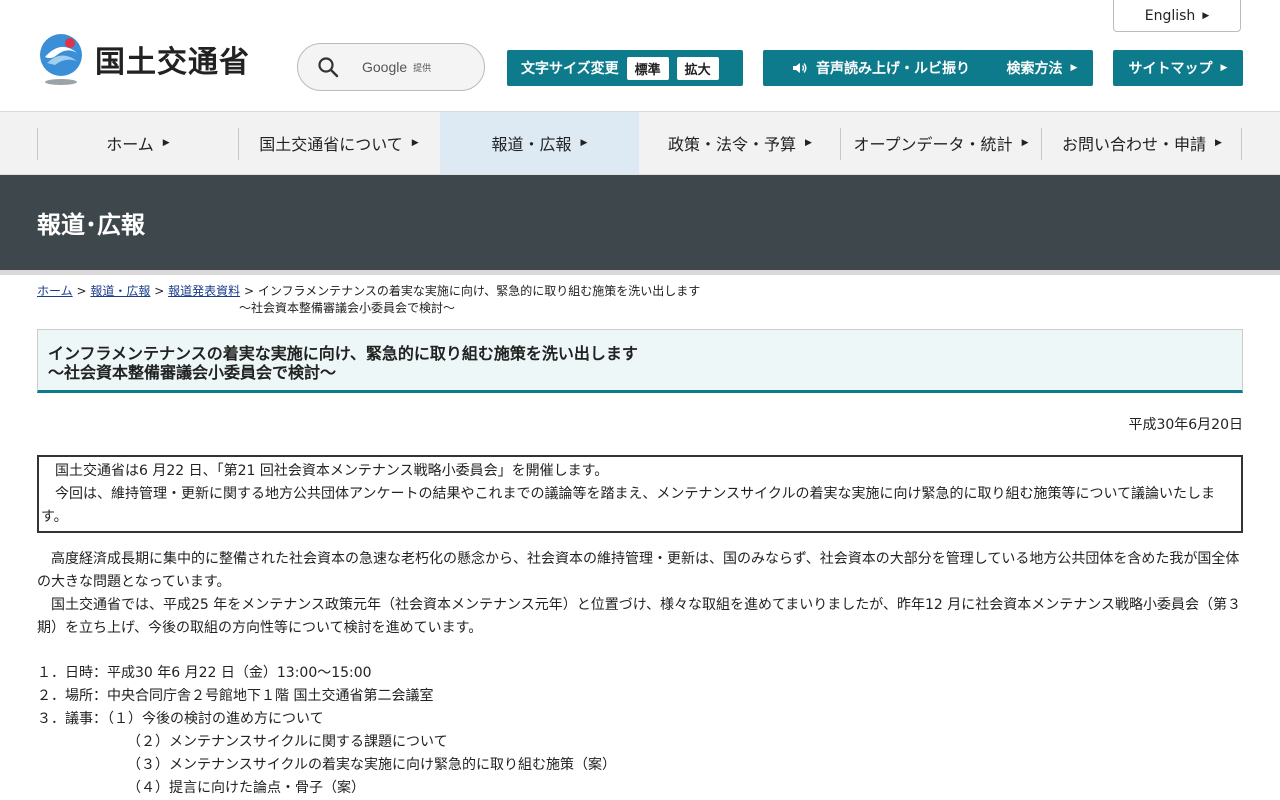  What do you see at coordinates (697, 68) in the screenshot?
I see `font-large-button: 拡大` at bounding box center [697, 68].